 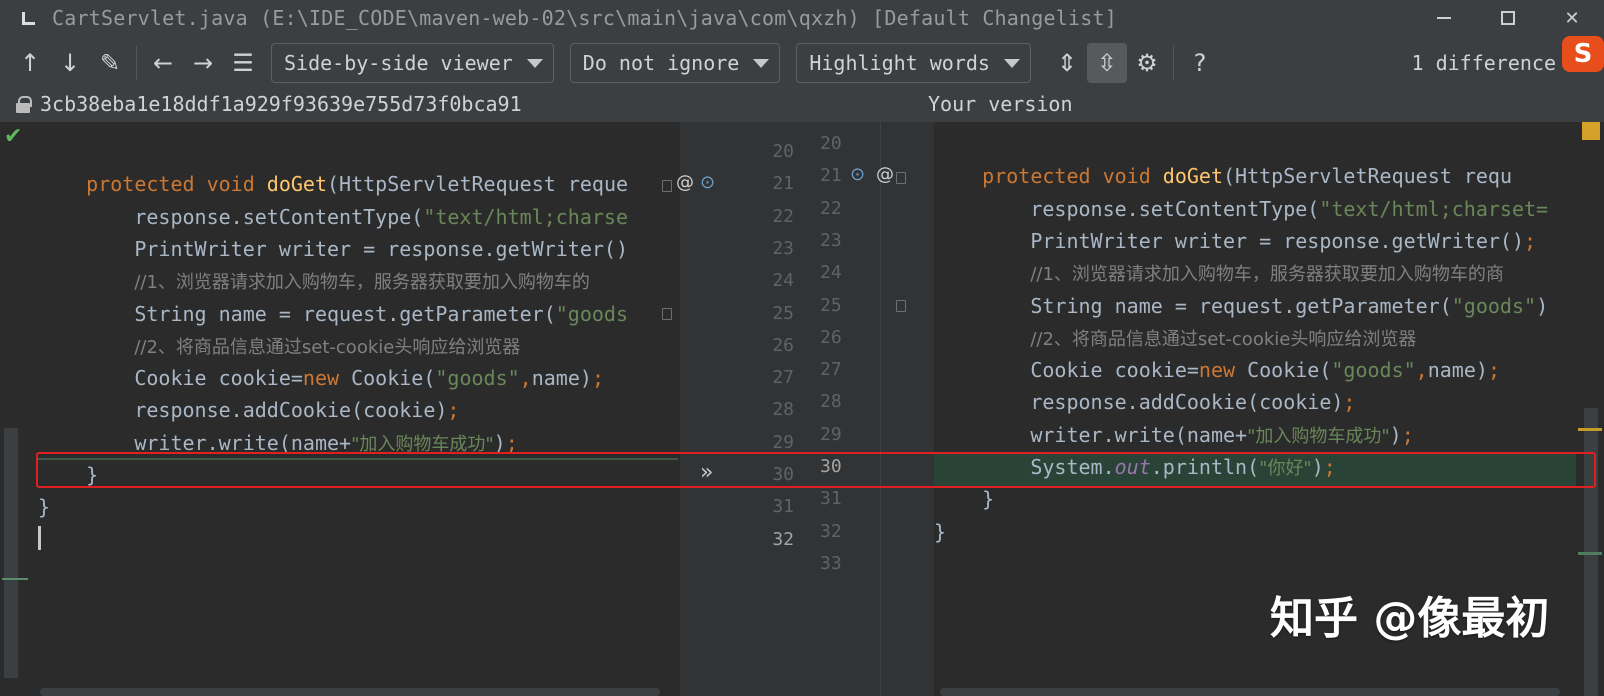 I want to click on highlight-mode-select: Highlight words, so click(x=913, y=63).